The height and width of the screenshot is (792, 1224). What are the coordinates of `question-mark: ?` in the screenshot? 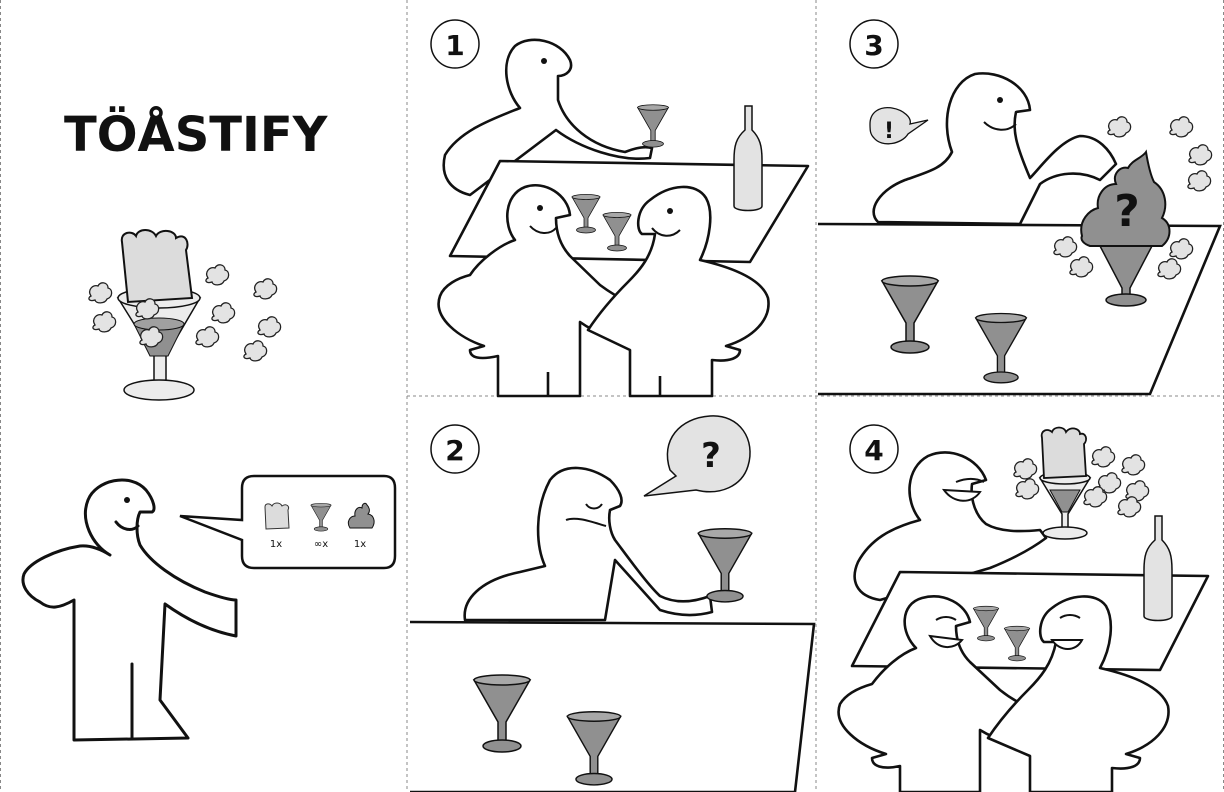 It's located at (711, 456).